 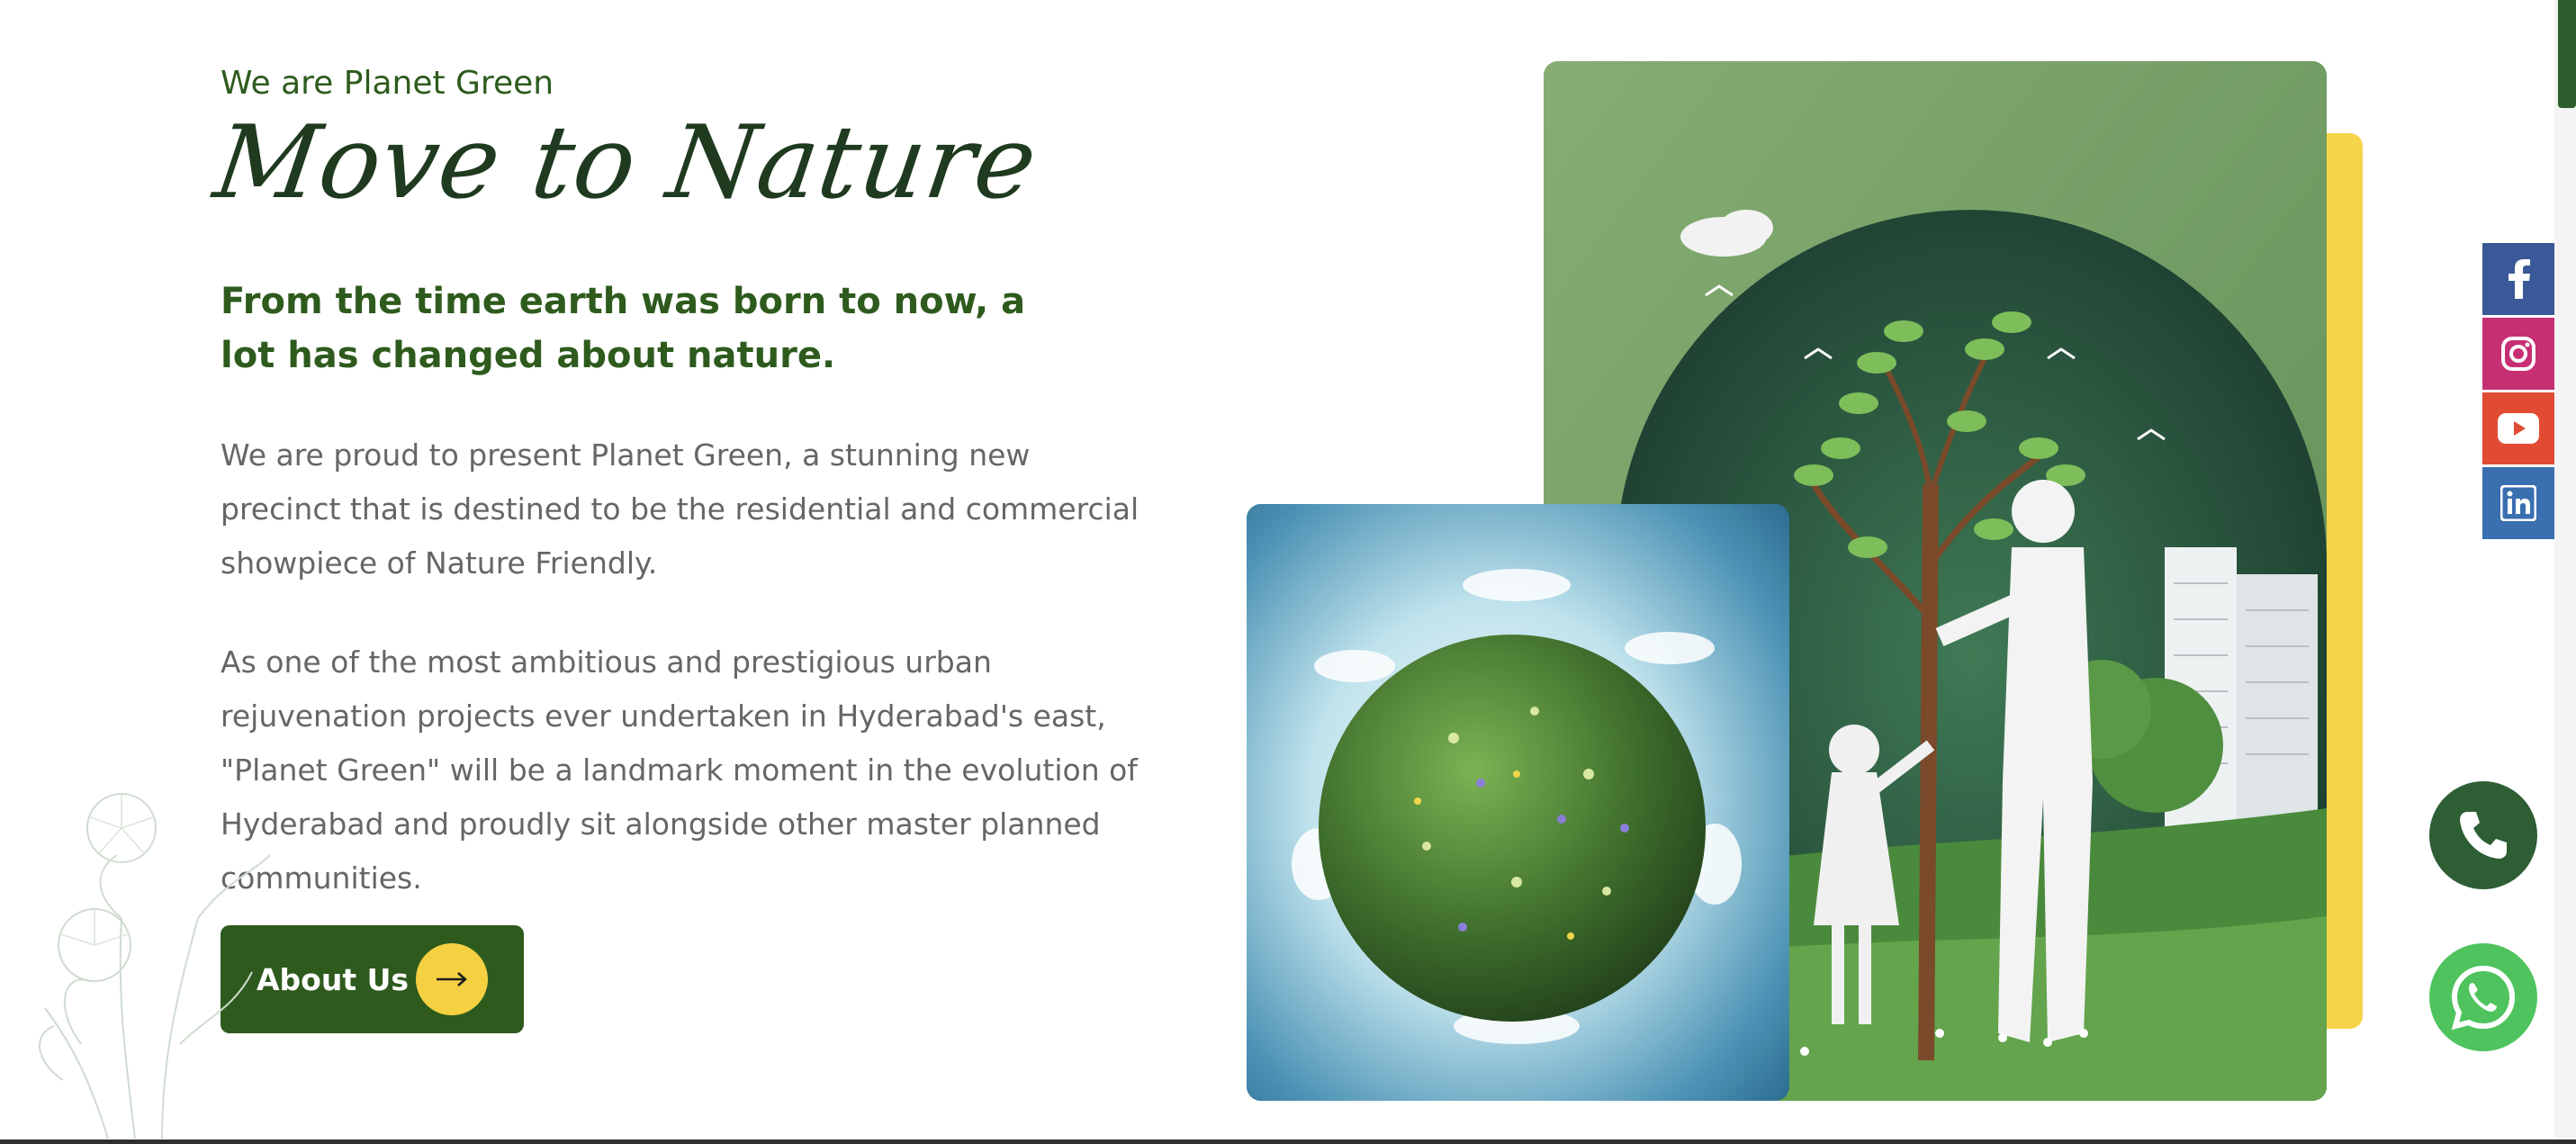 What do you see at coordinates (1288, 1141) in the screenshot?
I see `bottom-border` at bounding box center [1288, 1141].